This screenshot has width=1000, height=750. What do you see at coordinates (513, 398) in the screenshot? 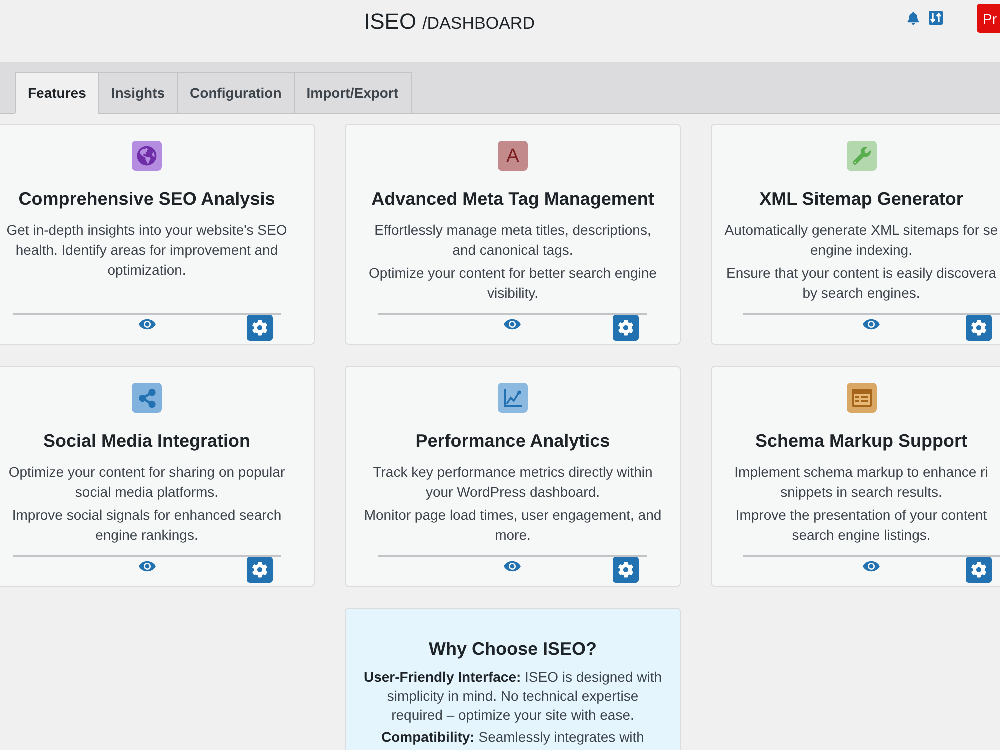
I see `line-chart-icon` at bounding box center [513, 398].